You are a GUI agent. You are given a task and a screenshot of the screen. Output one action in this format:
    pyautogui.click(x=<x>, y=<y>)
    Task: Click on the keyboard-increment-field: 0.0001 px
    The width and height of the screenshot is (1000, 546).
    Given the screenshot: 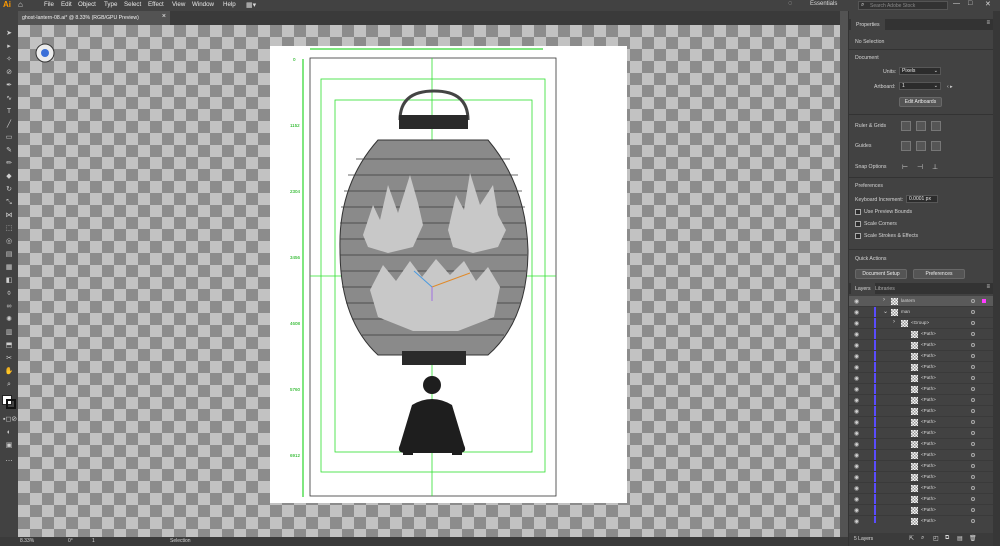 What is the action you would take?
    pyautogui.click(x=922, y=199)
    